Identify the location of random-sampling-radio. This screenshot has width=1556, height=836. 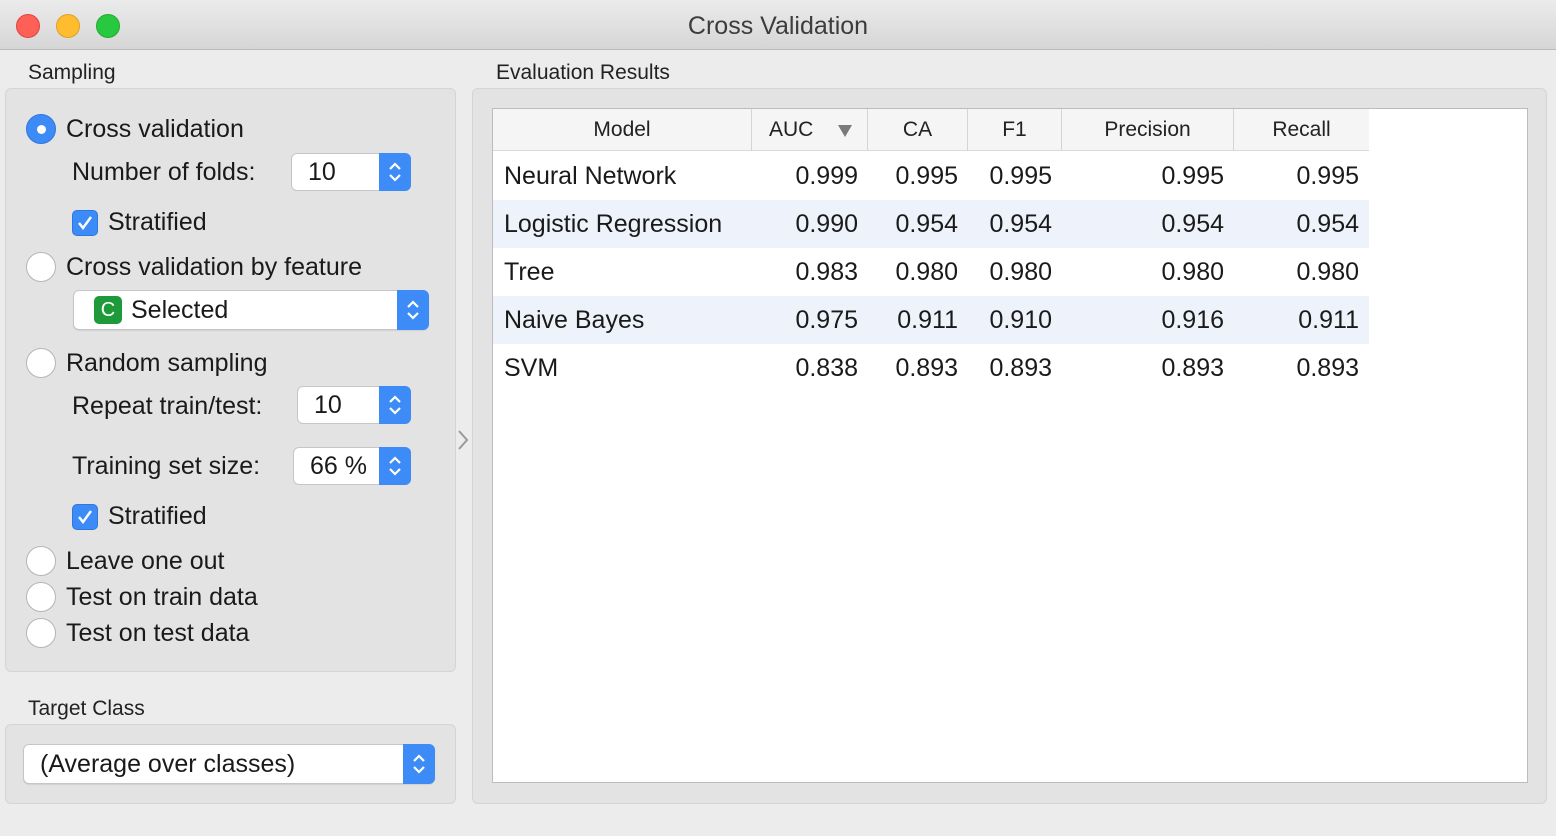
(41, 363).